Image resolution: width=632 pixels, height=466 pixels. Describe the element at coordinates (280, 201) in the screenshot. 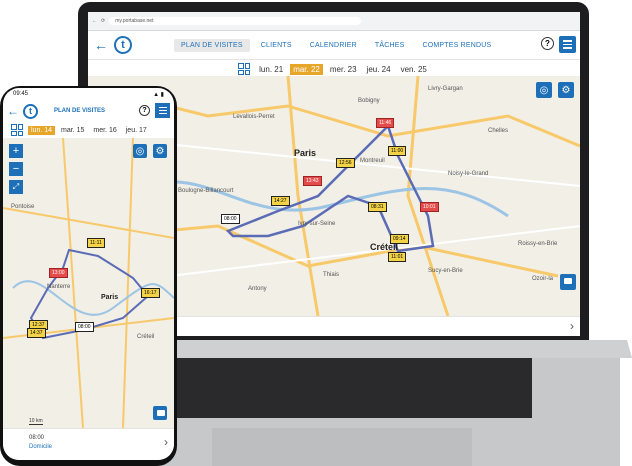

I see `visit-pin: 14:27` at that location.